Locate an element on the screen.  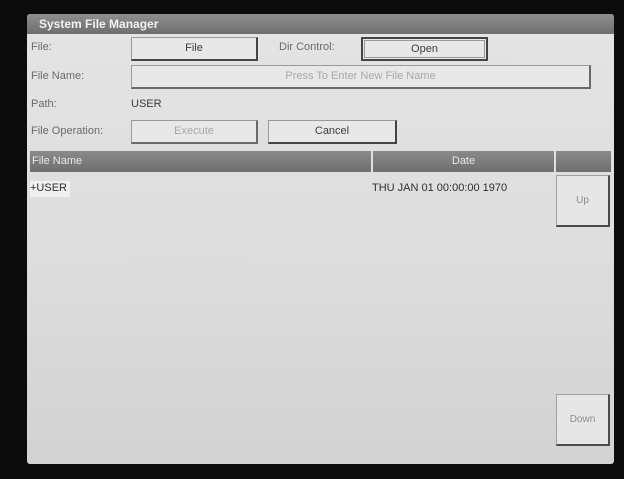
column-header-blank is located at coordinates (583, 161).